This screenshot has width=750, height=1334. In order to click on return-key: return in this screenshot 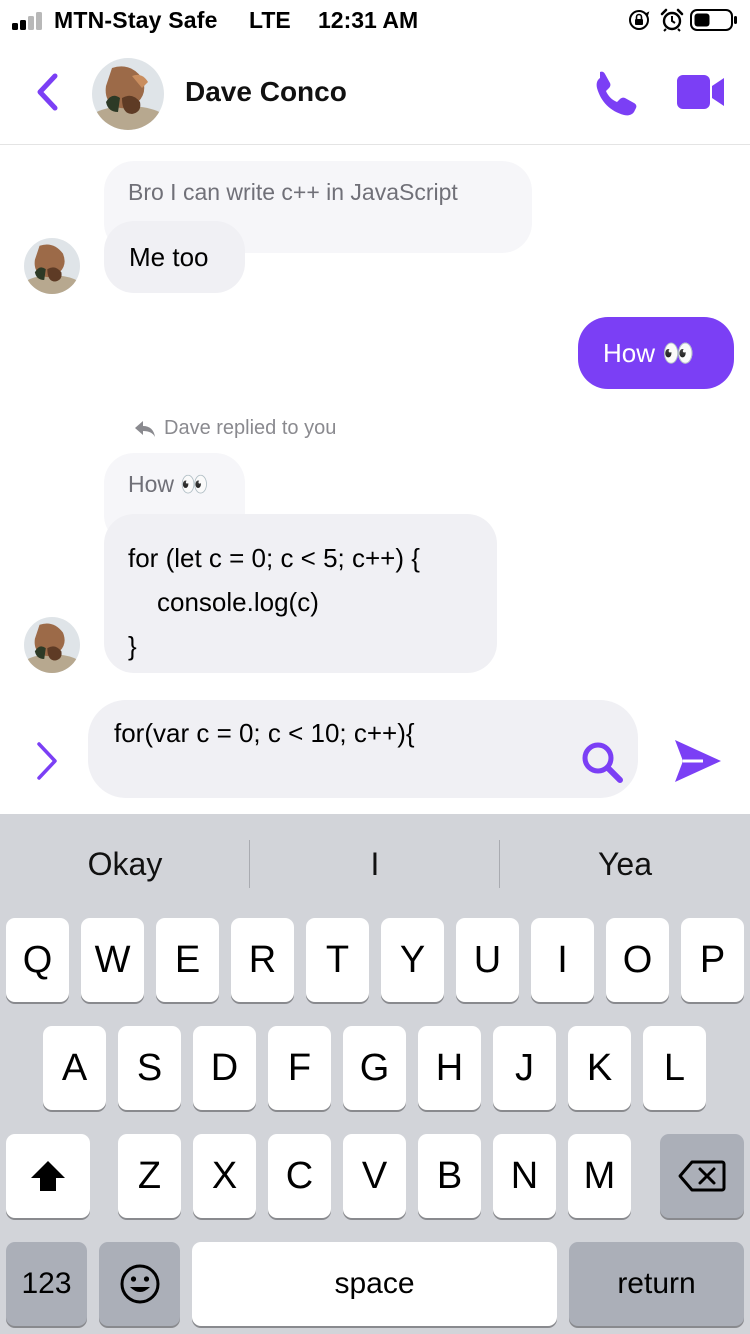, I will do `click(656, 1284)`.